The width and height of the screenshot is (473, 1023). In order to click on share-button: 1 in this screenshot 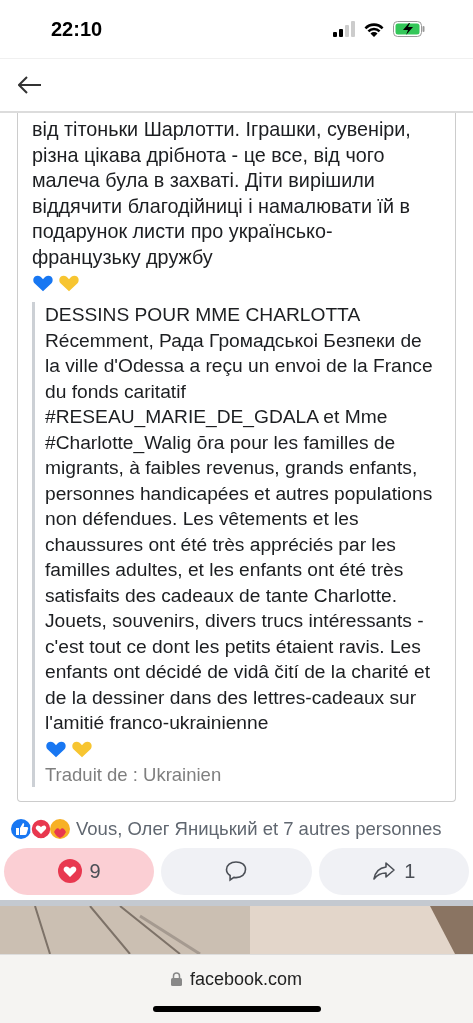, I will do `click(393, 871)`.